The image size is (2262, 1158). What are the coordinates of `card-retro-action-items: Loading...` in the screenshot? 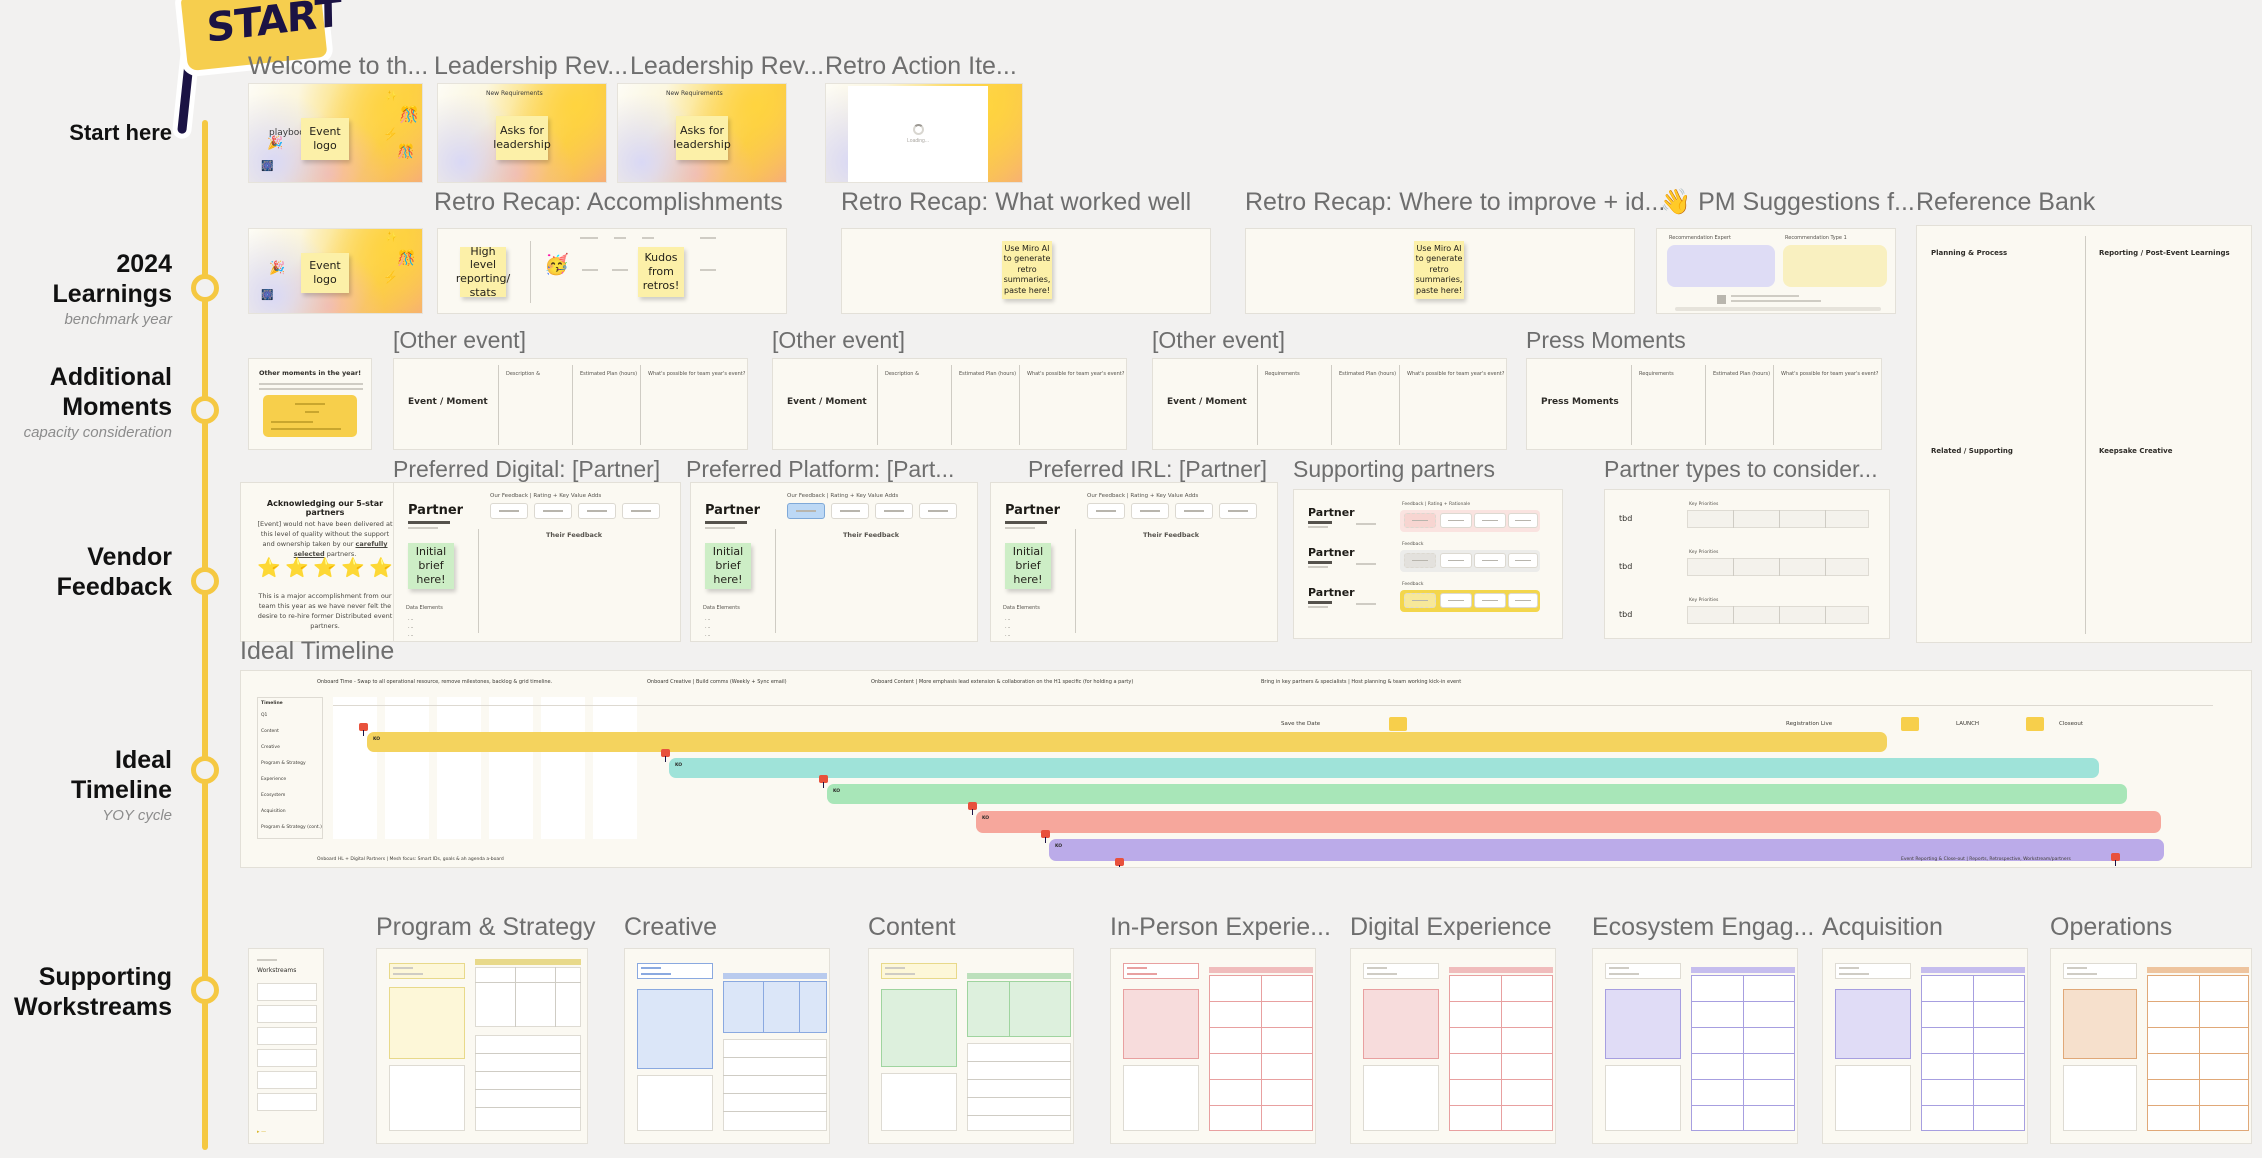 It's located at (924, 133).